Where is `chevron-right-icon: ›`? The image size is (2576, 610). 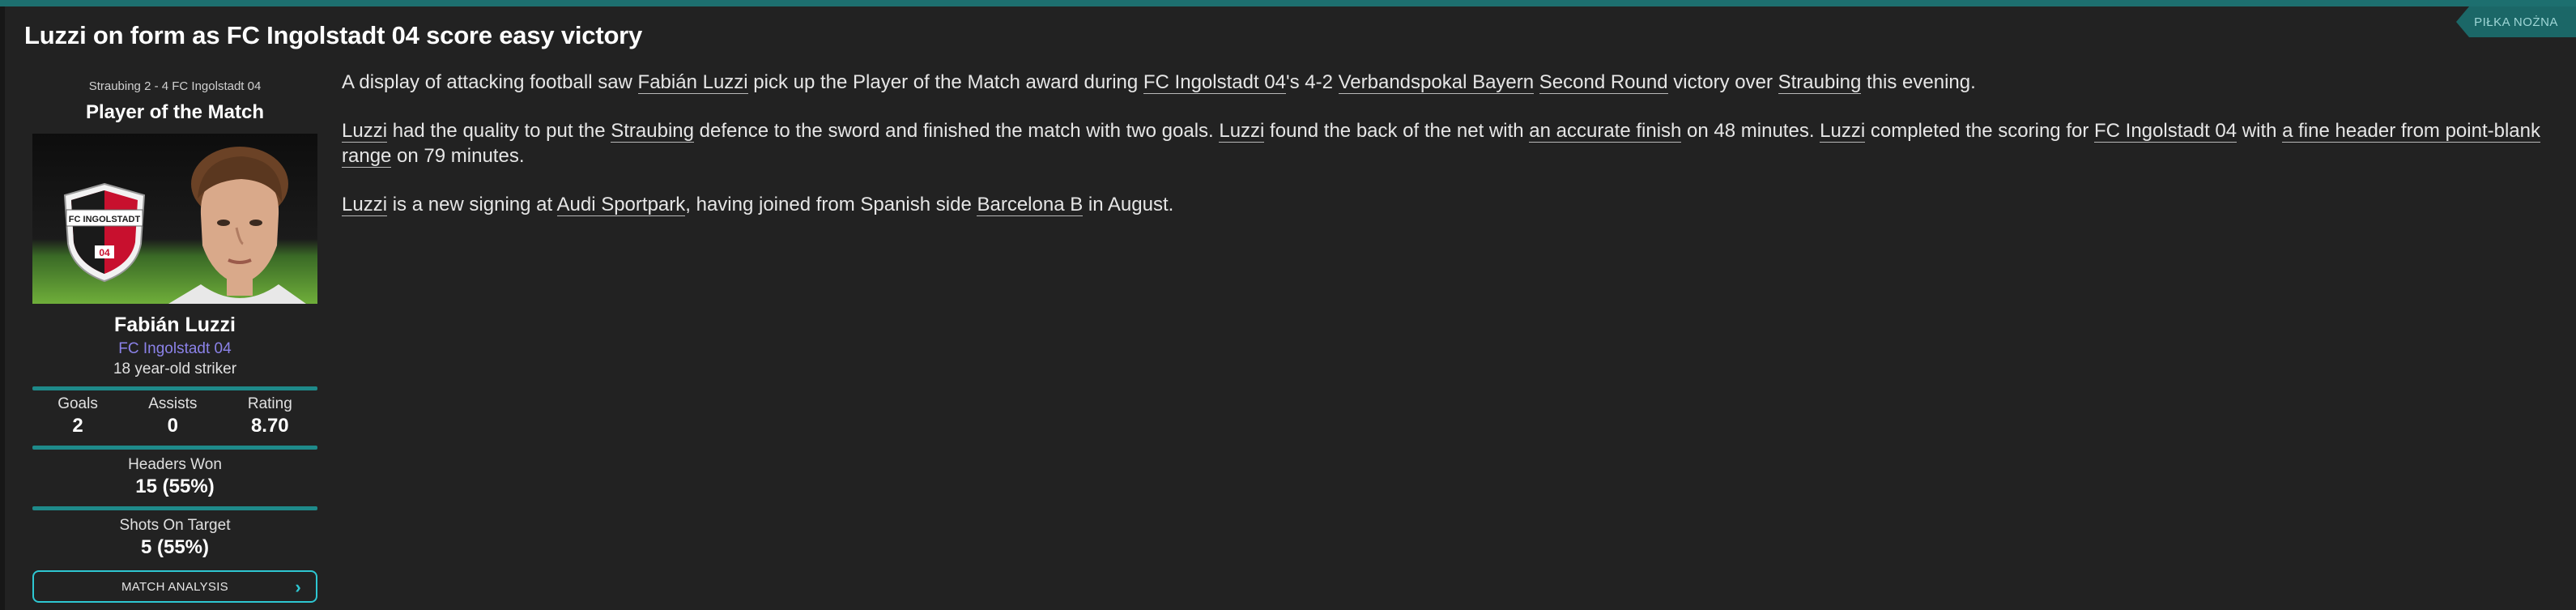 chevron-right-icon: › is located at coordinates (298, 587).